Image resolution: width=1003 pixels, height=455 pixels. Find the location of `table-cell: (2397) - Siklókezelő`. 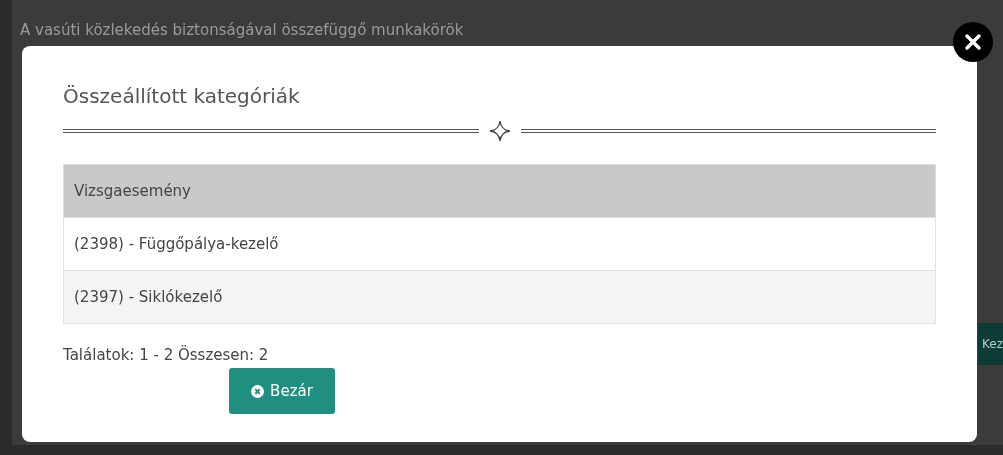

table-cell: (2397) - Siklókezelő is located at coordinates (499, 297).